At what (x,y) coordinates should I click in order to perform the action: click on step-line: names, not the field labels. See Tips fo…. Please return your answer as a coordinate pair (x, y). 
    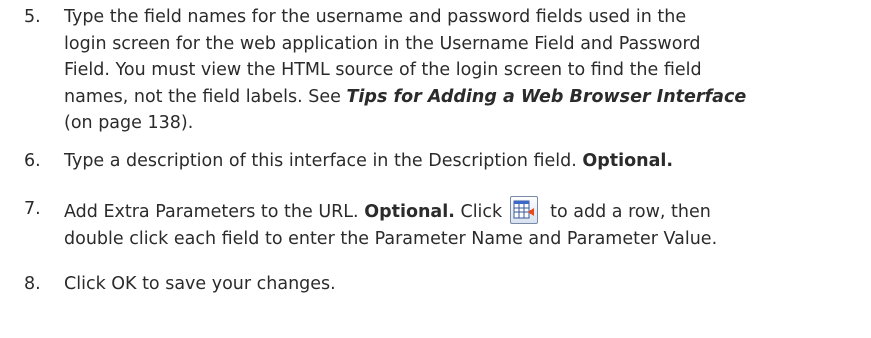
    Looking at the image, I should click on (464, 97).